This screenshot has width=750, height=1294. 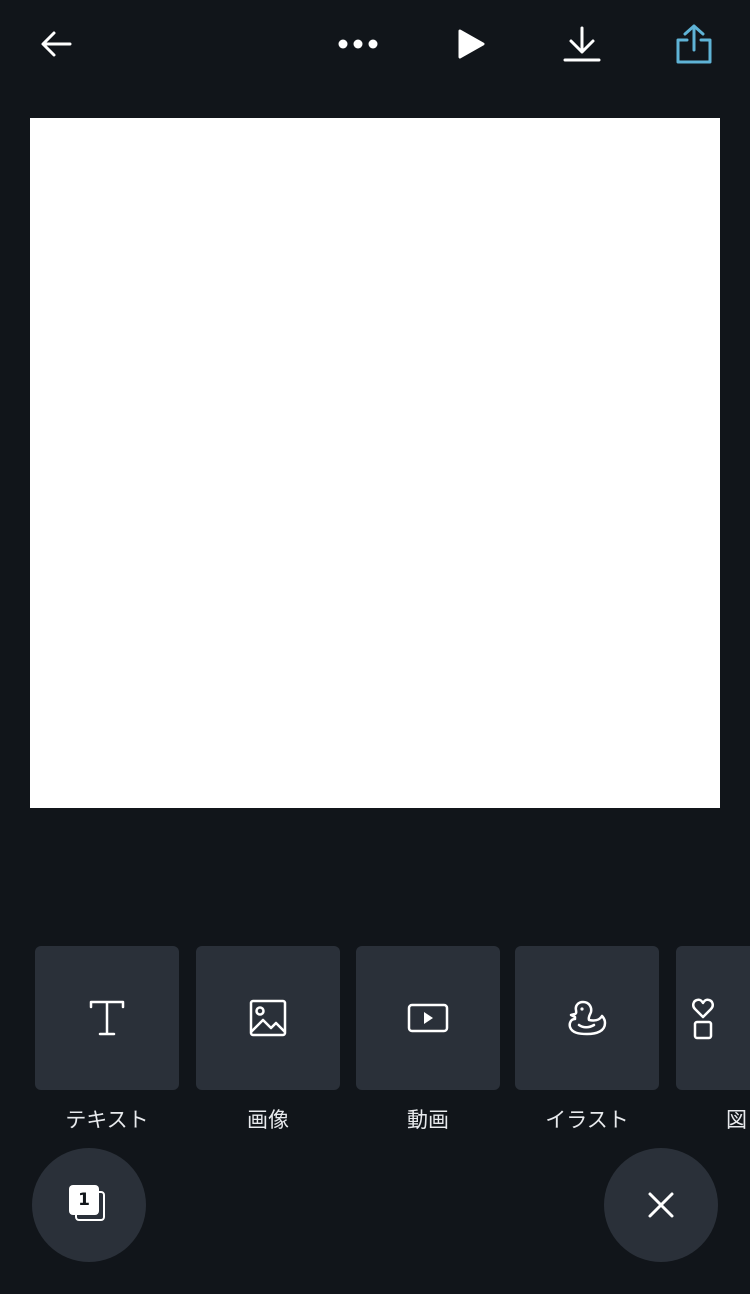 I want to click on tray-item-text: テキスト, so click(x=107, y=1040).